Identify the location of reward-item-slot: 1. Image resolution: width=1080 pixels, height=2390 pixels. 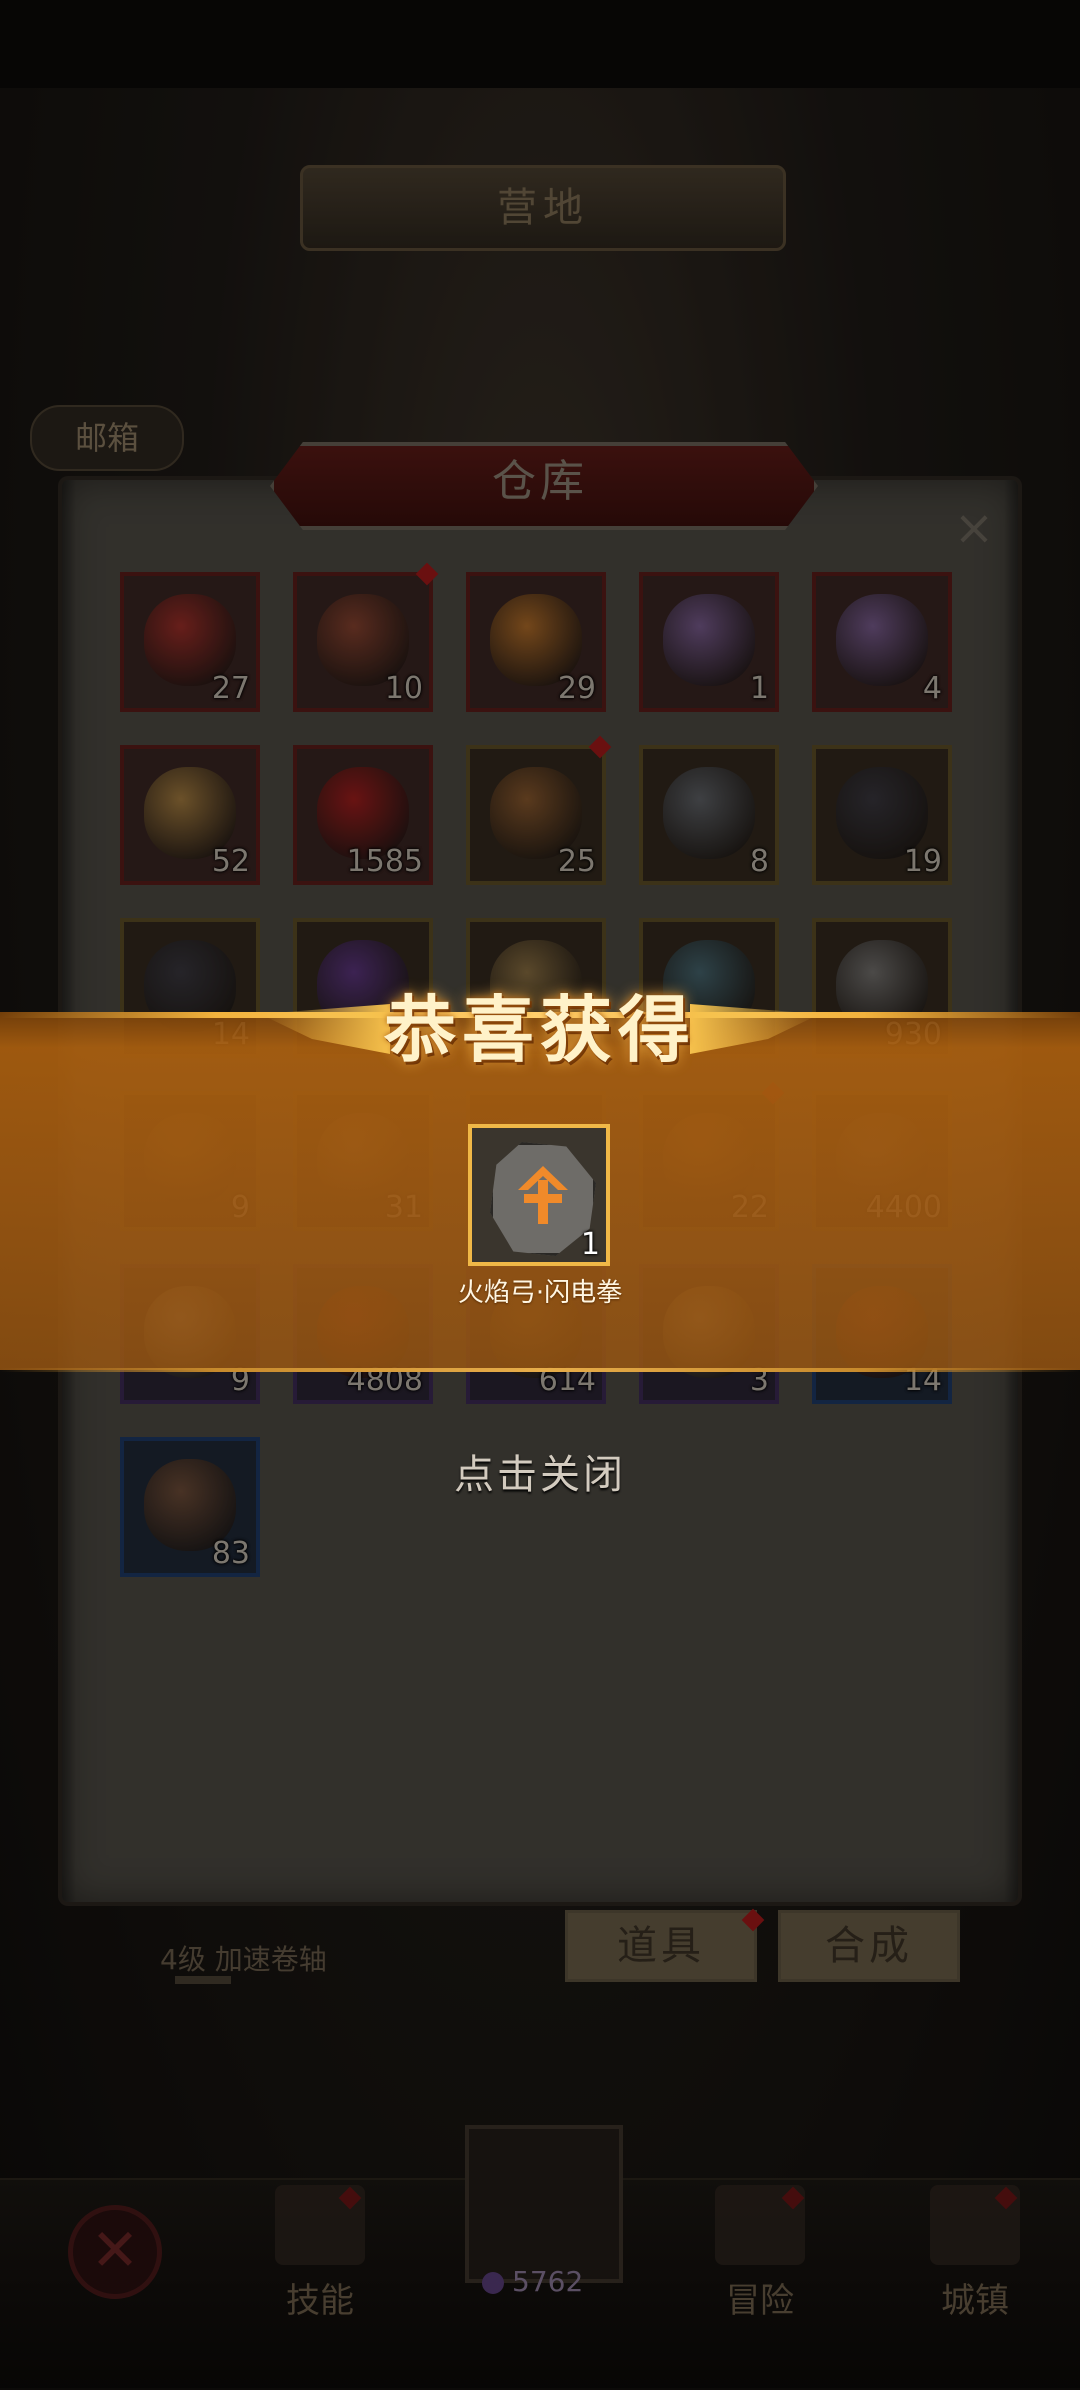
(539, 1195).